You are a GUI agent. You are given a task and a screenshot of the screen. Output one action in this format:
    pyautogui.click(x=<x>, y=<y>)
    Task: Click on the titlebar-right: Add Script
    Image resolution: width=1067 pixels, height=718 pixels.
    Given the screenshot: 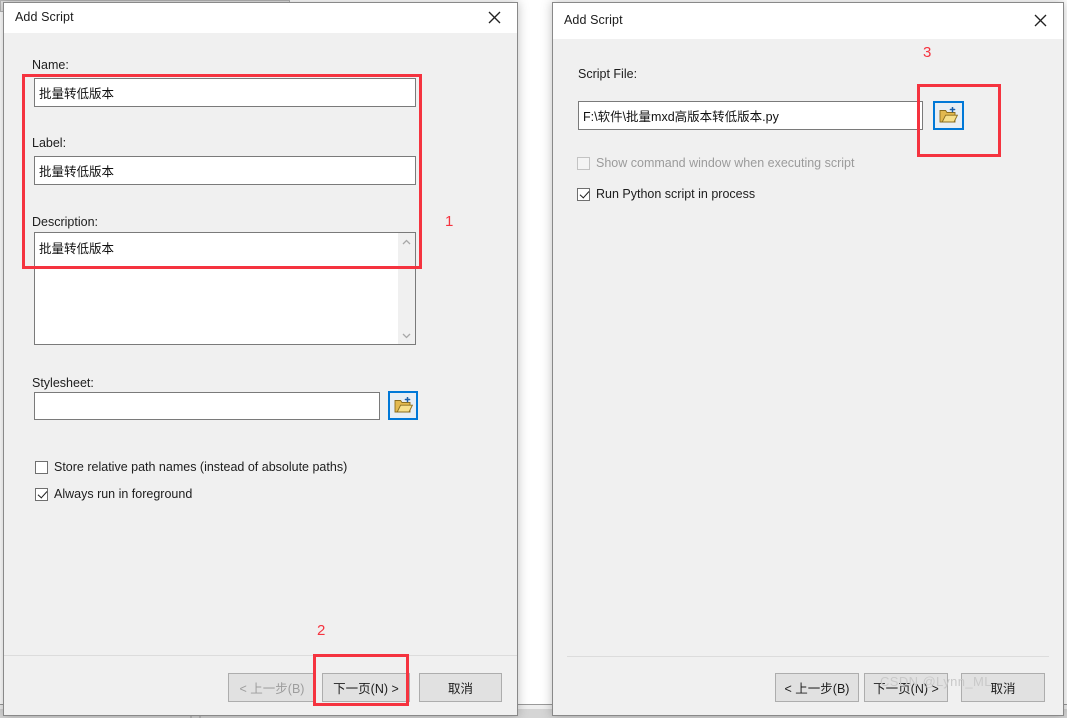 What is the action you would take?
    pyautogui.click(x=808, y=21)
    